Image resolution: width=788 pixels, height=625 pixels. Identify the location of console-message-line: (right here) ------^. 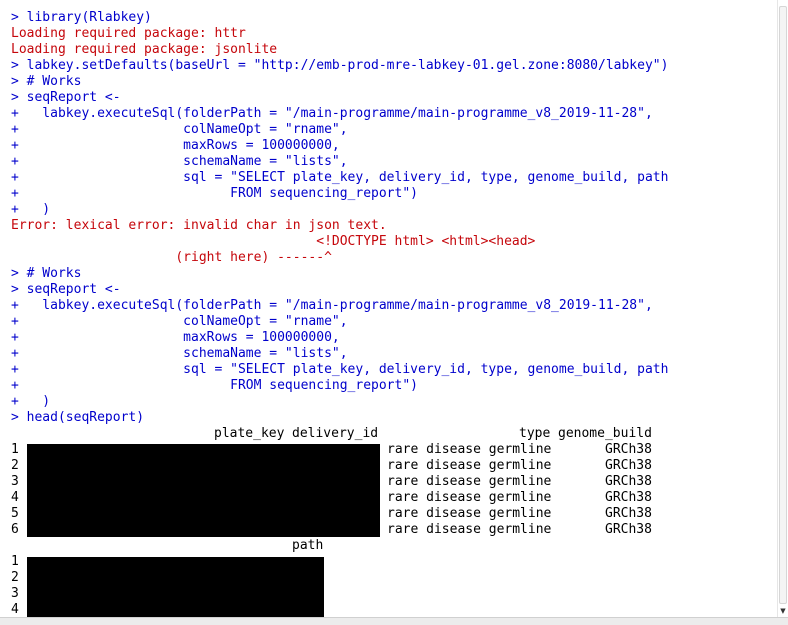
(171, 257).